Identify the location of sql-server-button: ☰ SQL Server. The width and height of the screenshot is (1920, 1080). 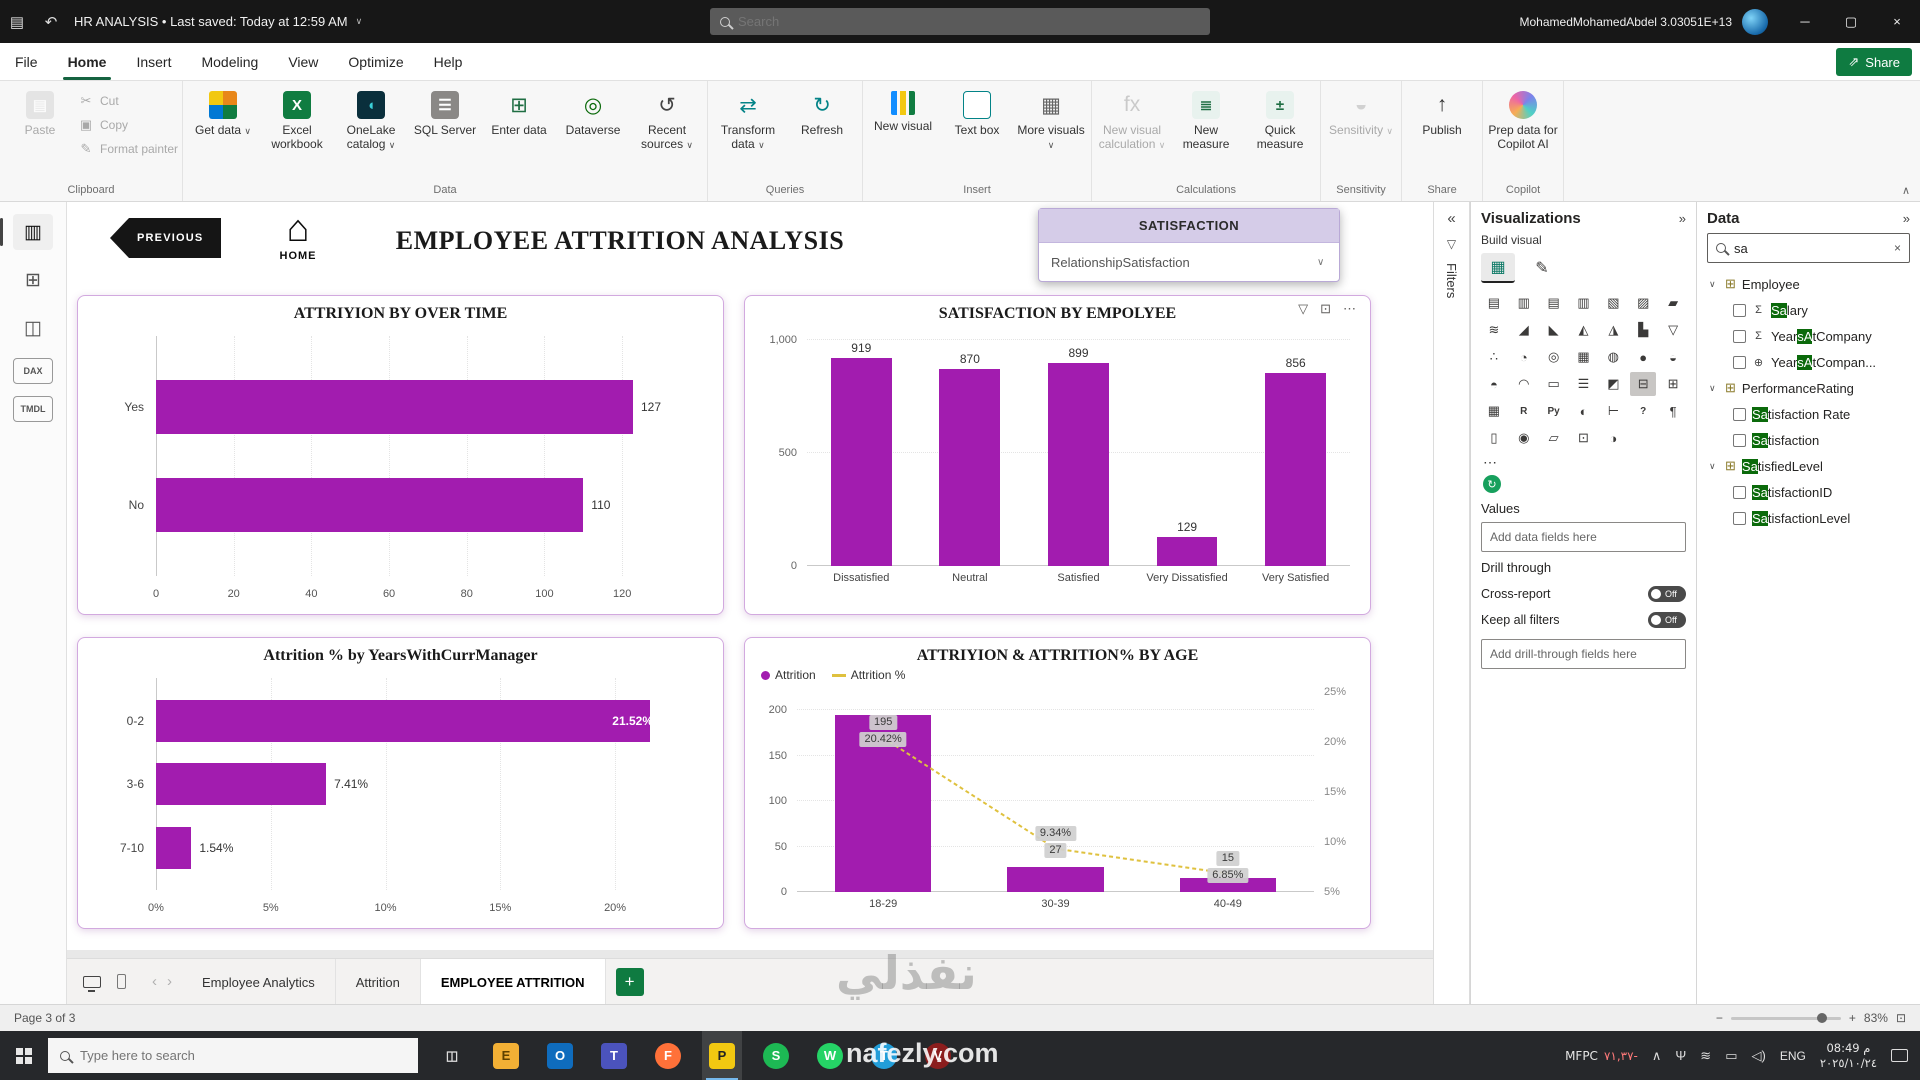
(445, 111).